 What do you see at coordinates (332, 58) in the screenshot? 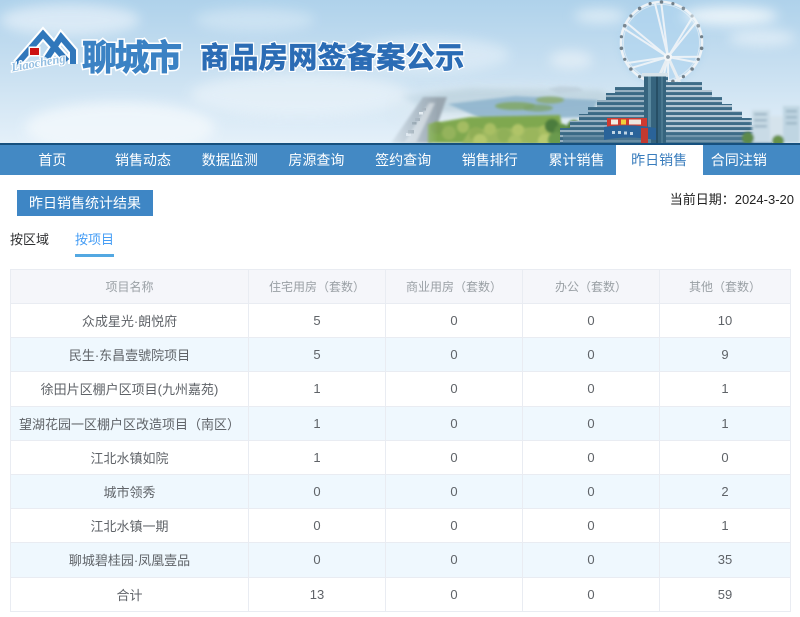
I see `svg-text: 商品房网签备案公示` at bounding box center [332, 58].